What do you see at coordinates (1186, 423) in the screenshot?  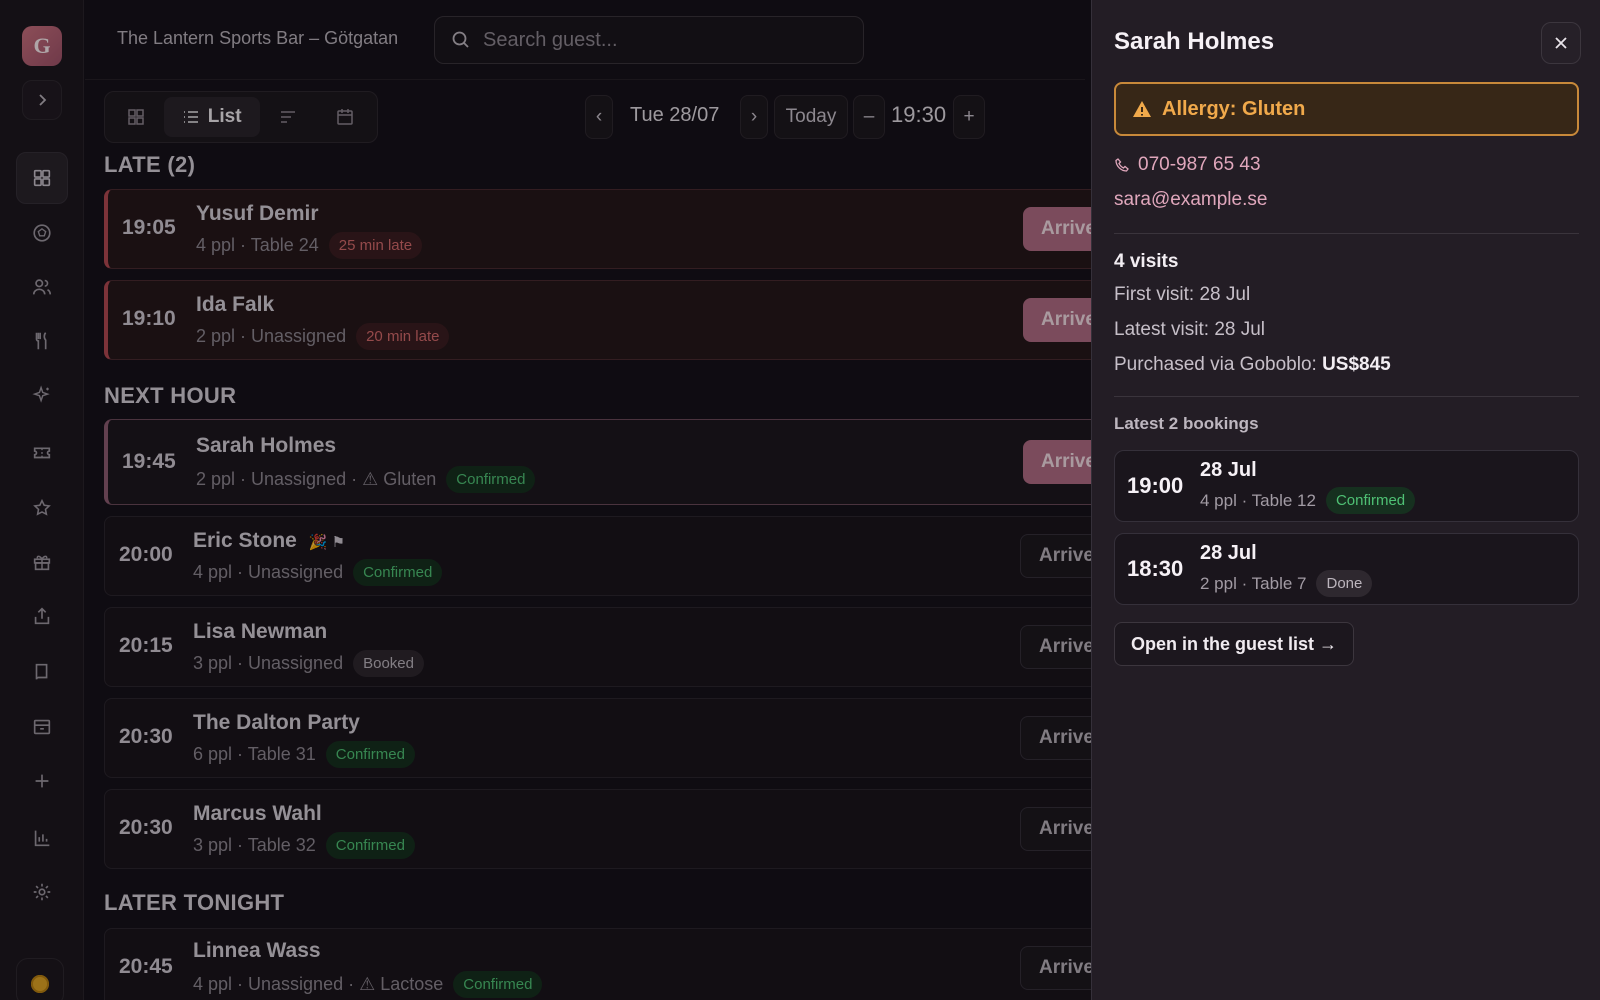 I see `latest-bookings-title: Latest 2 bookings` at bounding box center [1186, 423].